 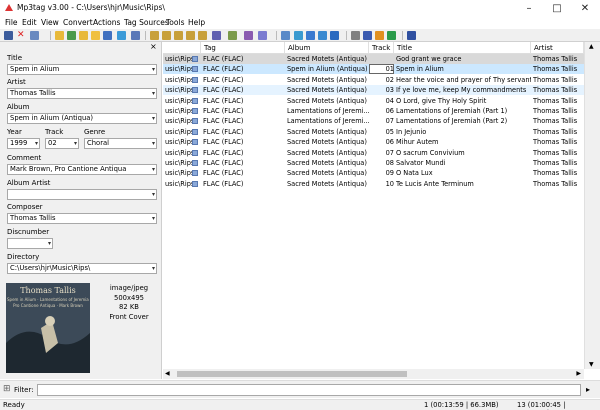 What do you see at coordinates (62, 143) in the screenshot?
I see `track-field: 02 ▾` at bounding box center [62, 143].